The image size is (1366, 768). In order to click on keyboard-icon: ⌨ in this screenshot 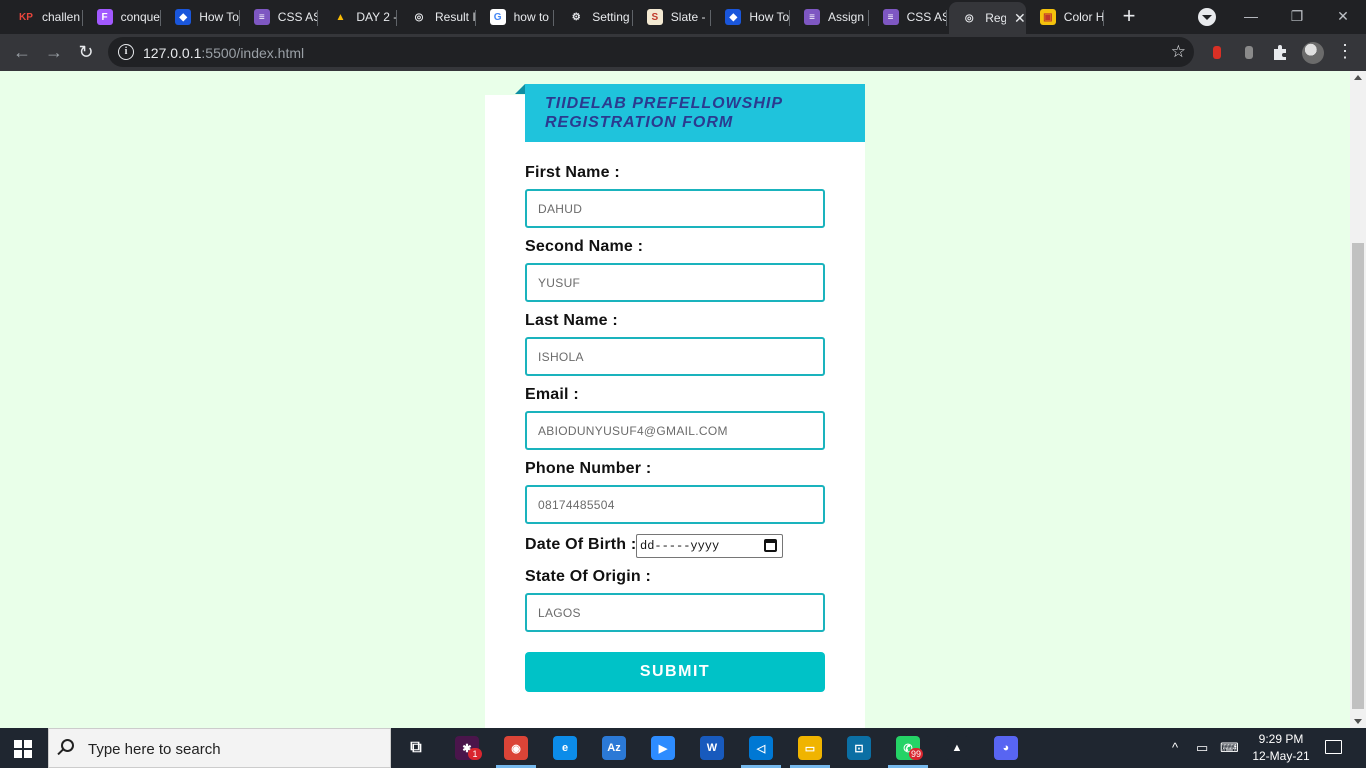, I will do `click(1229, 748)`.